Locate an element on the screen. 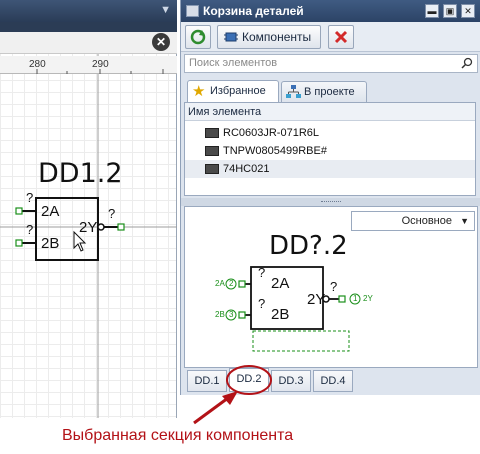  tab-section-dd3: DD.3 is located at coordinates (291, 381).